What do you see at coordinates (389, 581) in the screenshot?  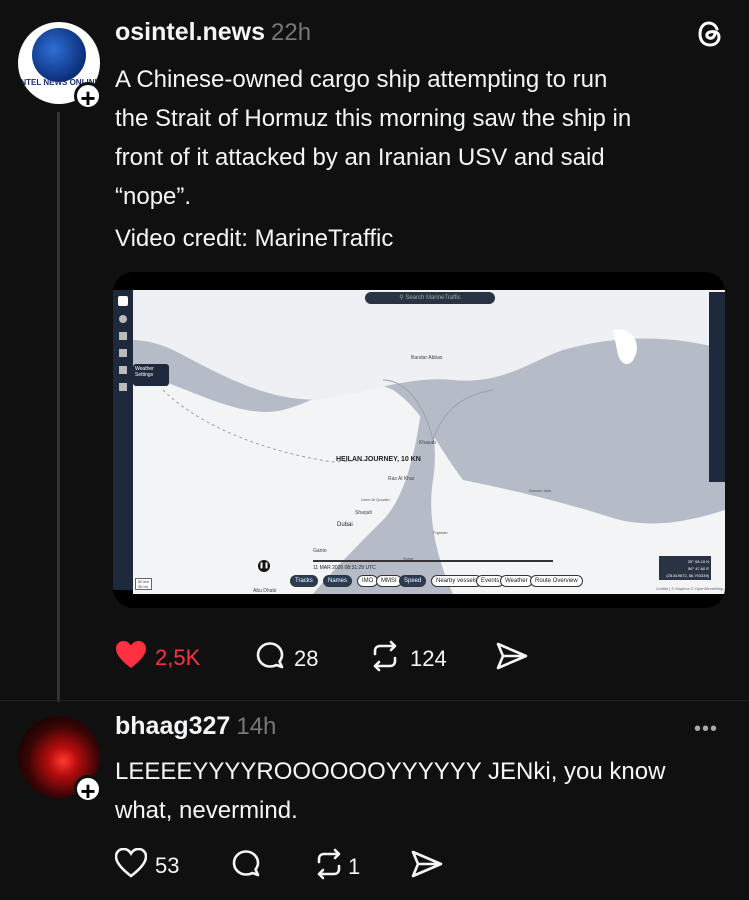 I see `chip-mmsi: MMSI` at bounding box center [389, 581].